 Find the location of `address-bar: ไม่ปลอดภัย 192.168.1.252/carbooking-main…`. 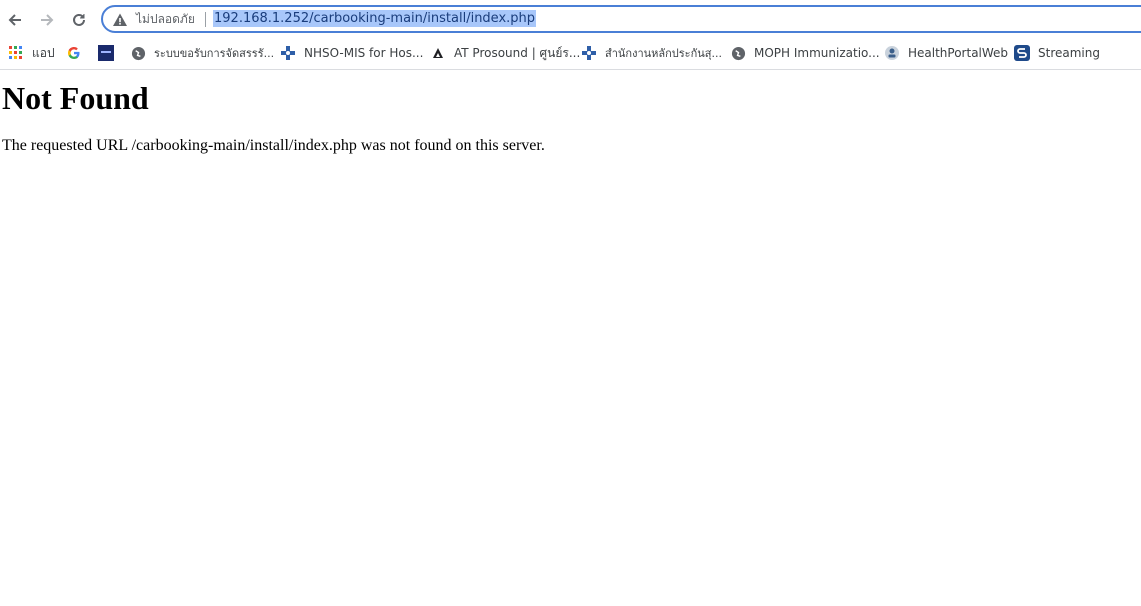

address-bar: ไม่ปลอดภัย 192.168.1.252/carbooking-main… is located at coordinates (621, 19).